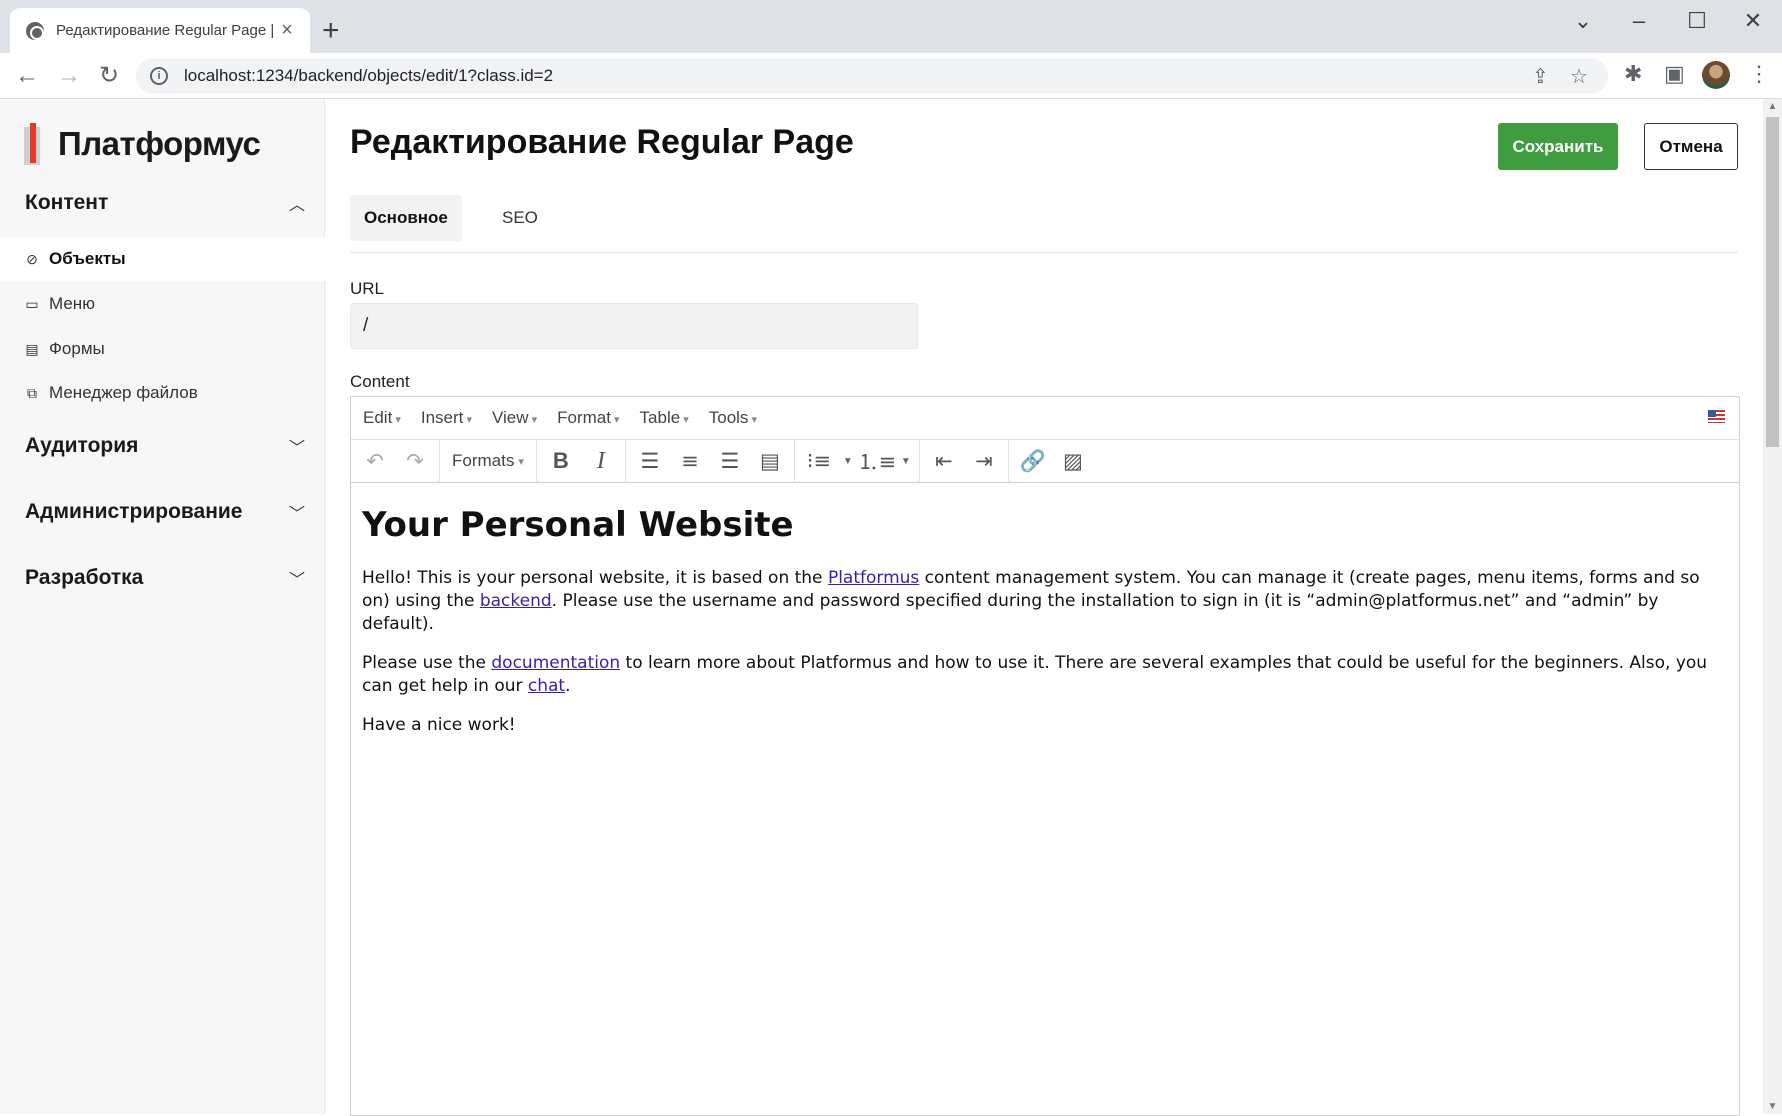 This screenshot has width=1782, height=1116. Describe the element at coordinates (770, 461) in the screenshot. I see `align-justify-icon: ▤` at that location.